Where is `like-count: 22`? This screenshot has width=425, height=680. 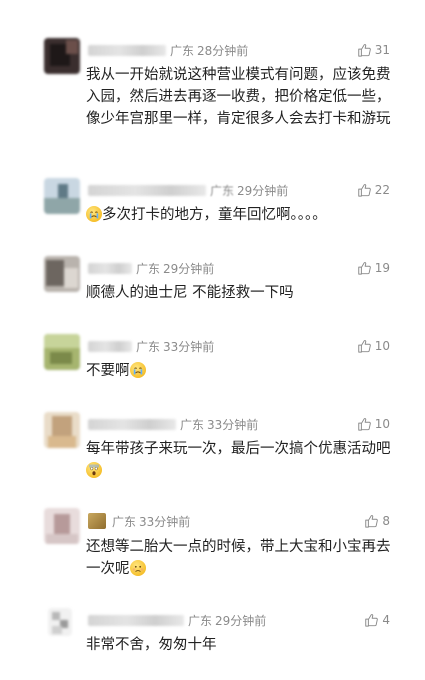
like-count: 22 is located at coordinates (382, 190).